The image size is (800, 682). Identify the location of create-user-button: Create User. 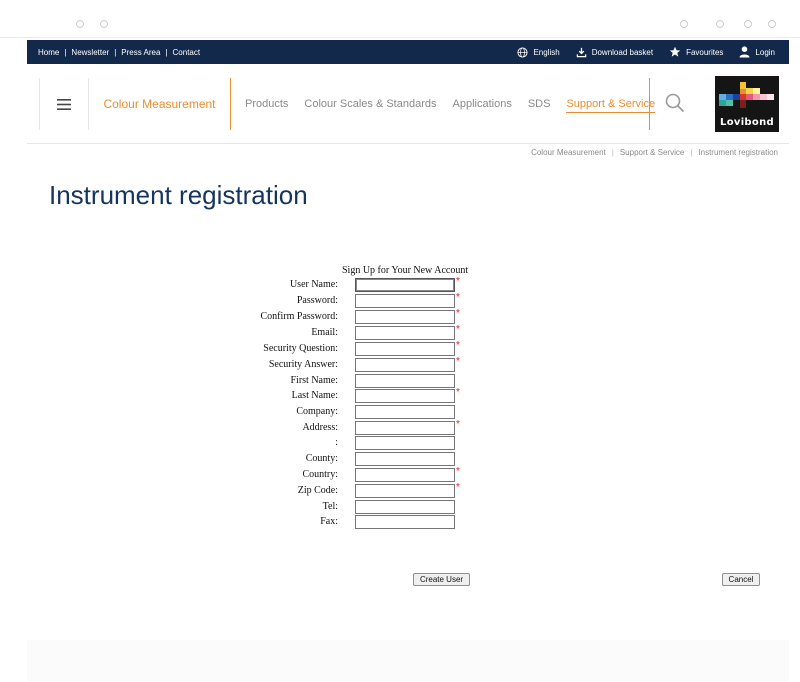
(441, 579).